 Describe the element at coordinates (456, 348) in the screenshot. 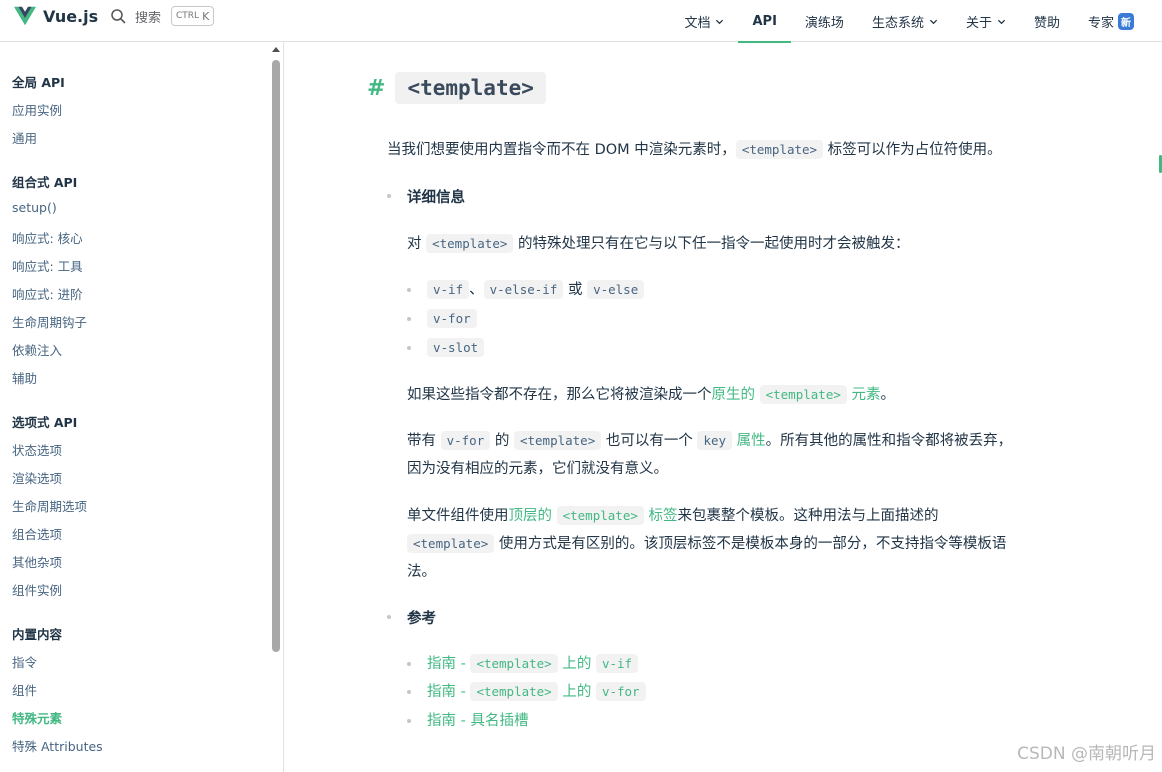

I see `list-item: v-slot` at that location.